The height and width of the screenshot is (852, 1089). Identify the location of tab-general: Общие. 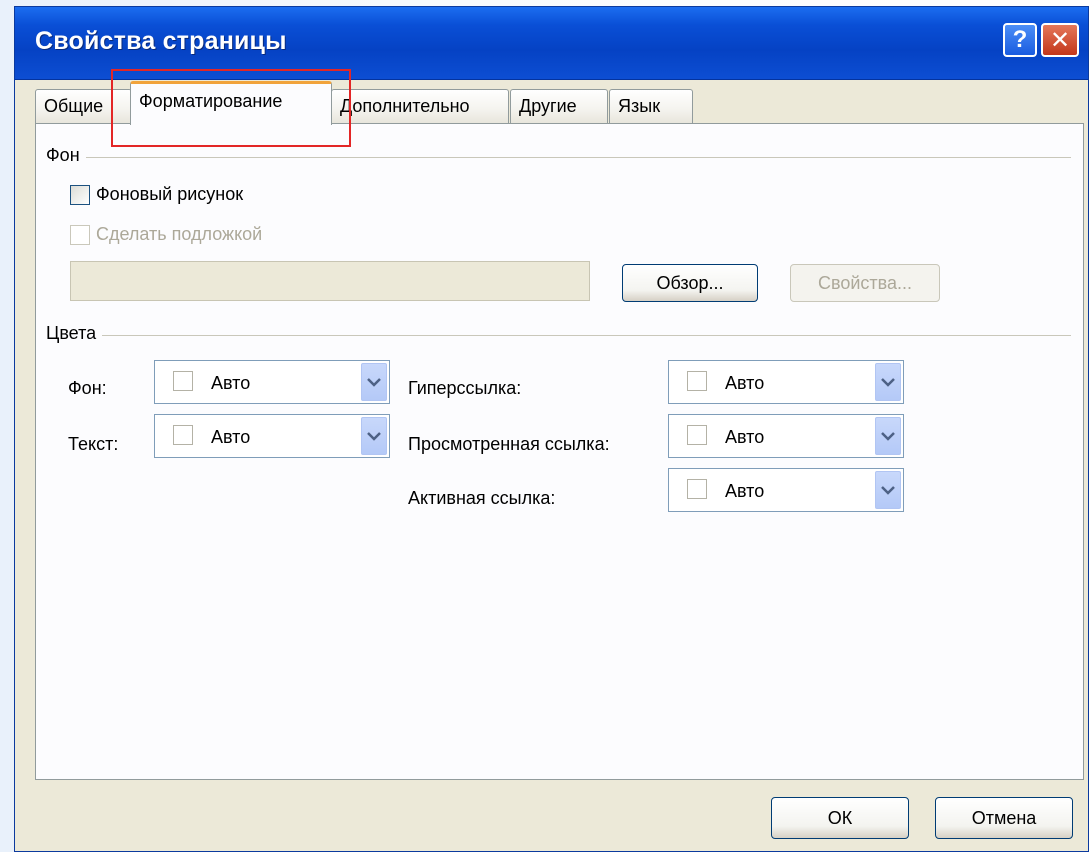
(83, 106).